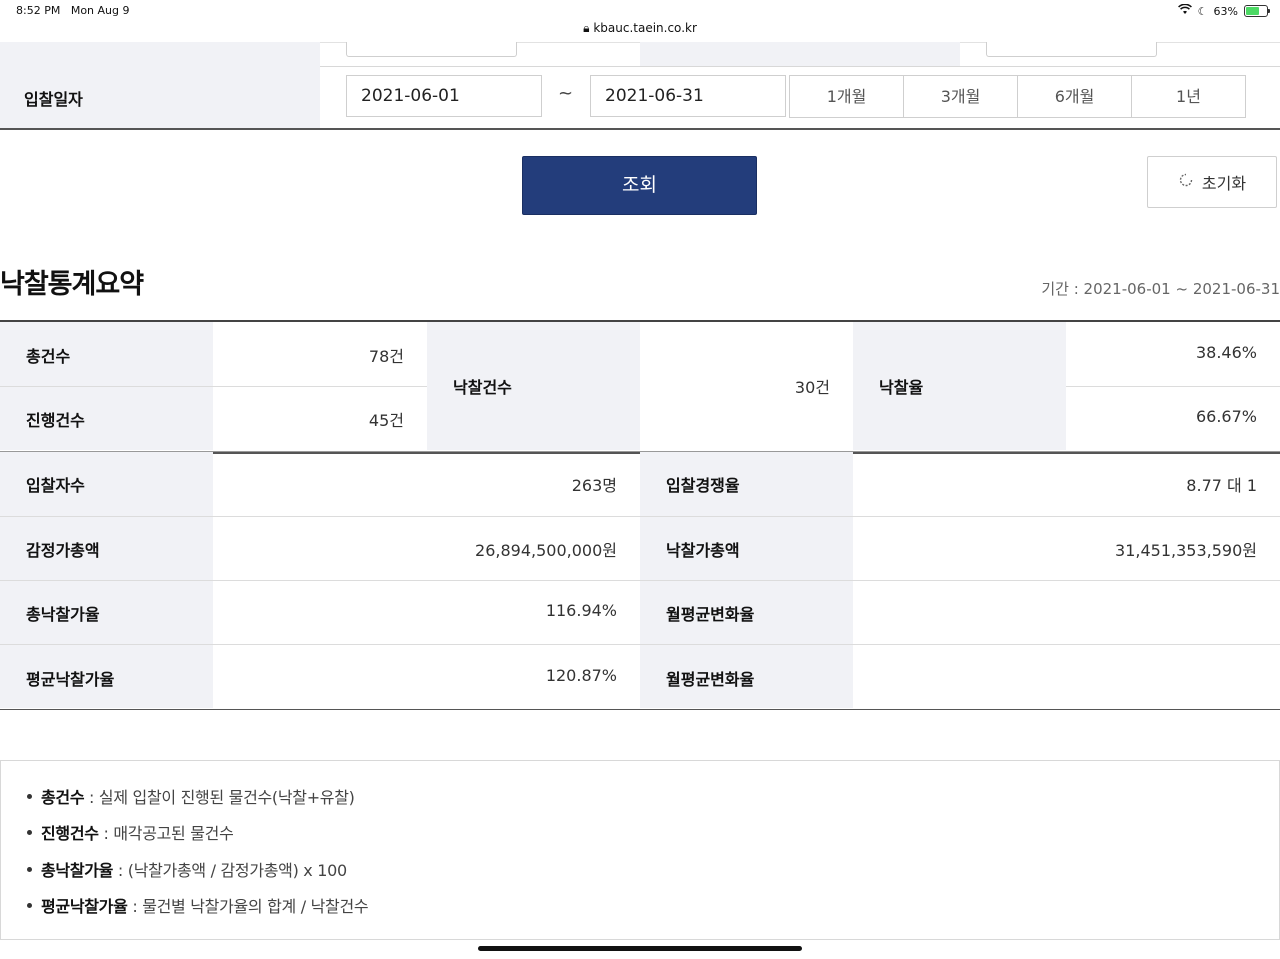  I want to click on rate-value-1: 38.46%, so click(1226, 352).